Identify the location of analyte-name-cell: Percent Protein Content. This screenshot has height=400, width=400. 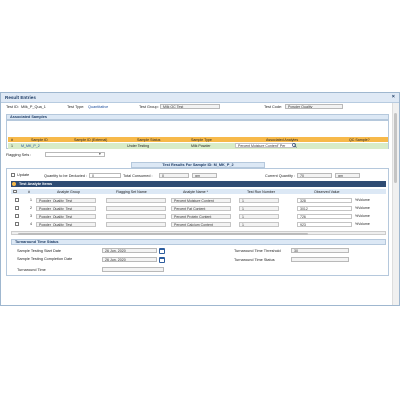
(201, 216).